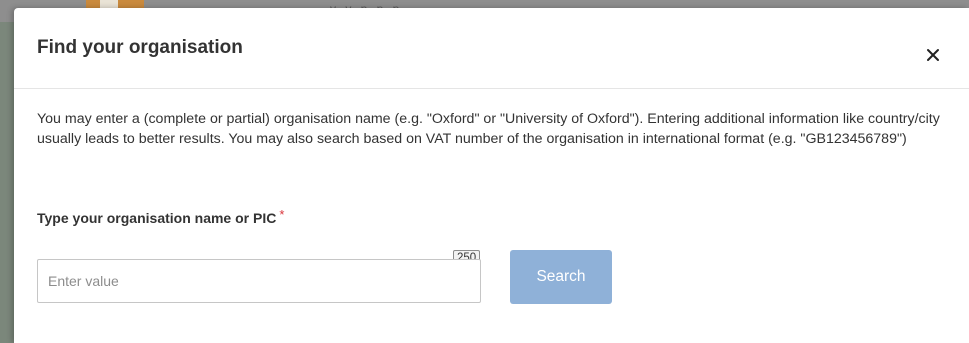 This screenshot has height=343, width=969. Describe the element at coordinates (140, 47) in the screenshot. I see `dialog-title: Find your organisation` at that location.